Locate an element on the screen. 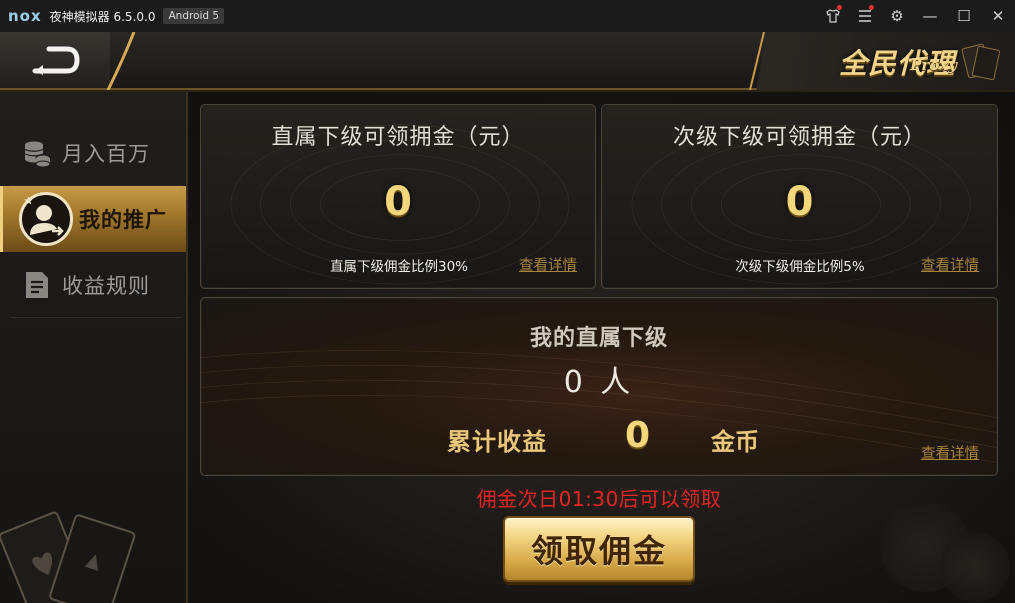 Image resolution: width=1015 pixels, height=603 pixels. minimize-icon: — is located at coordinates (930, 16).